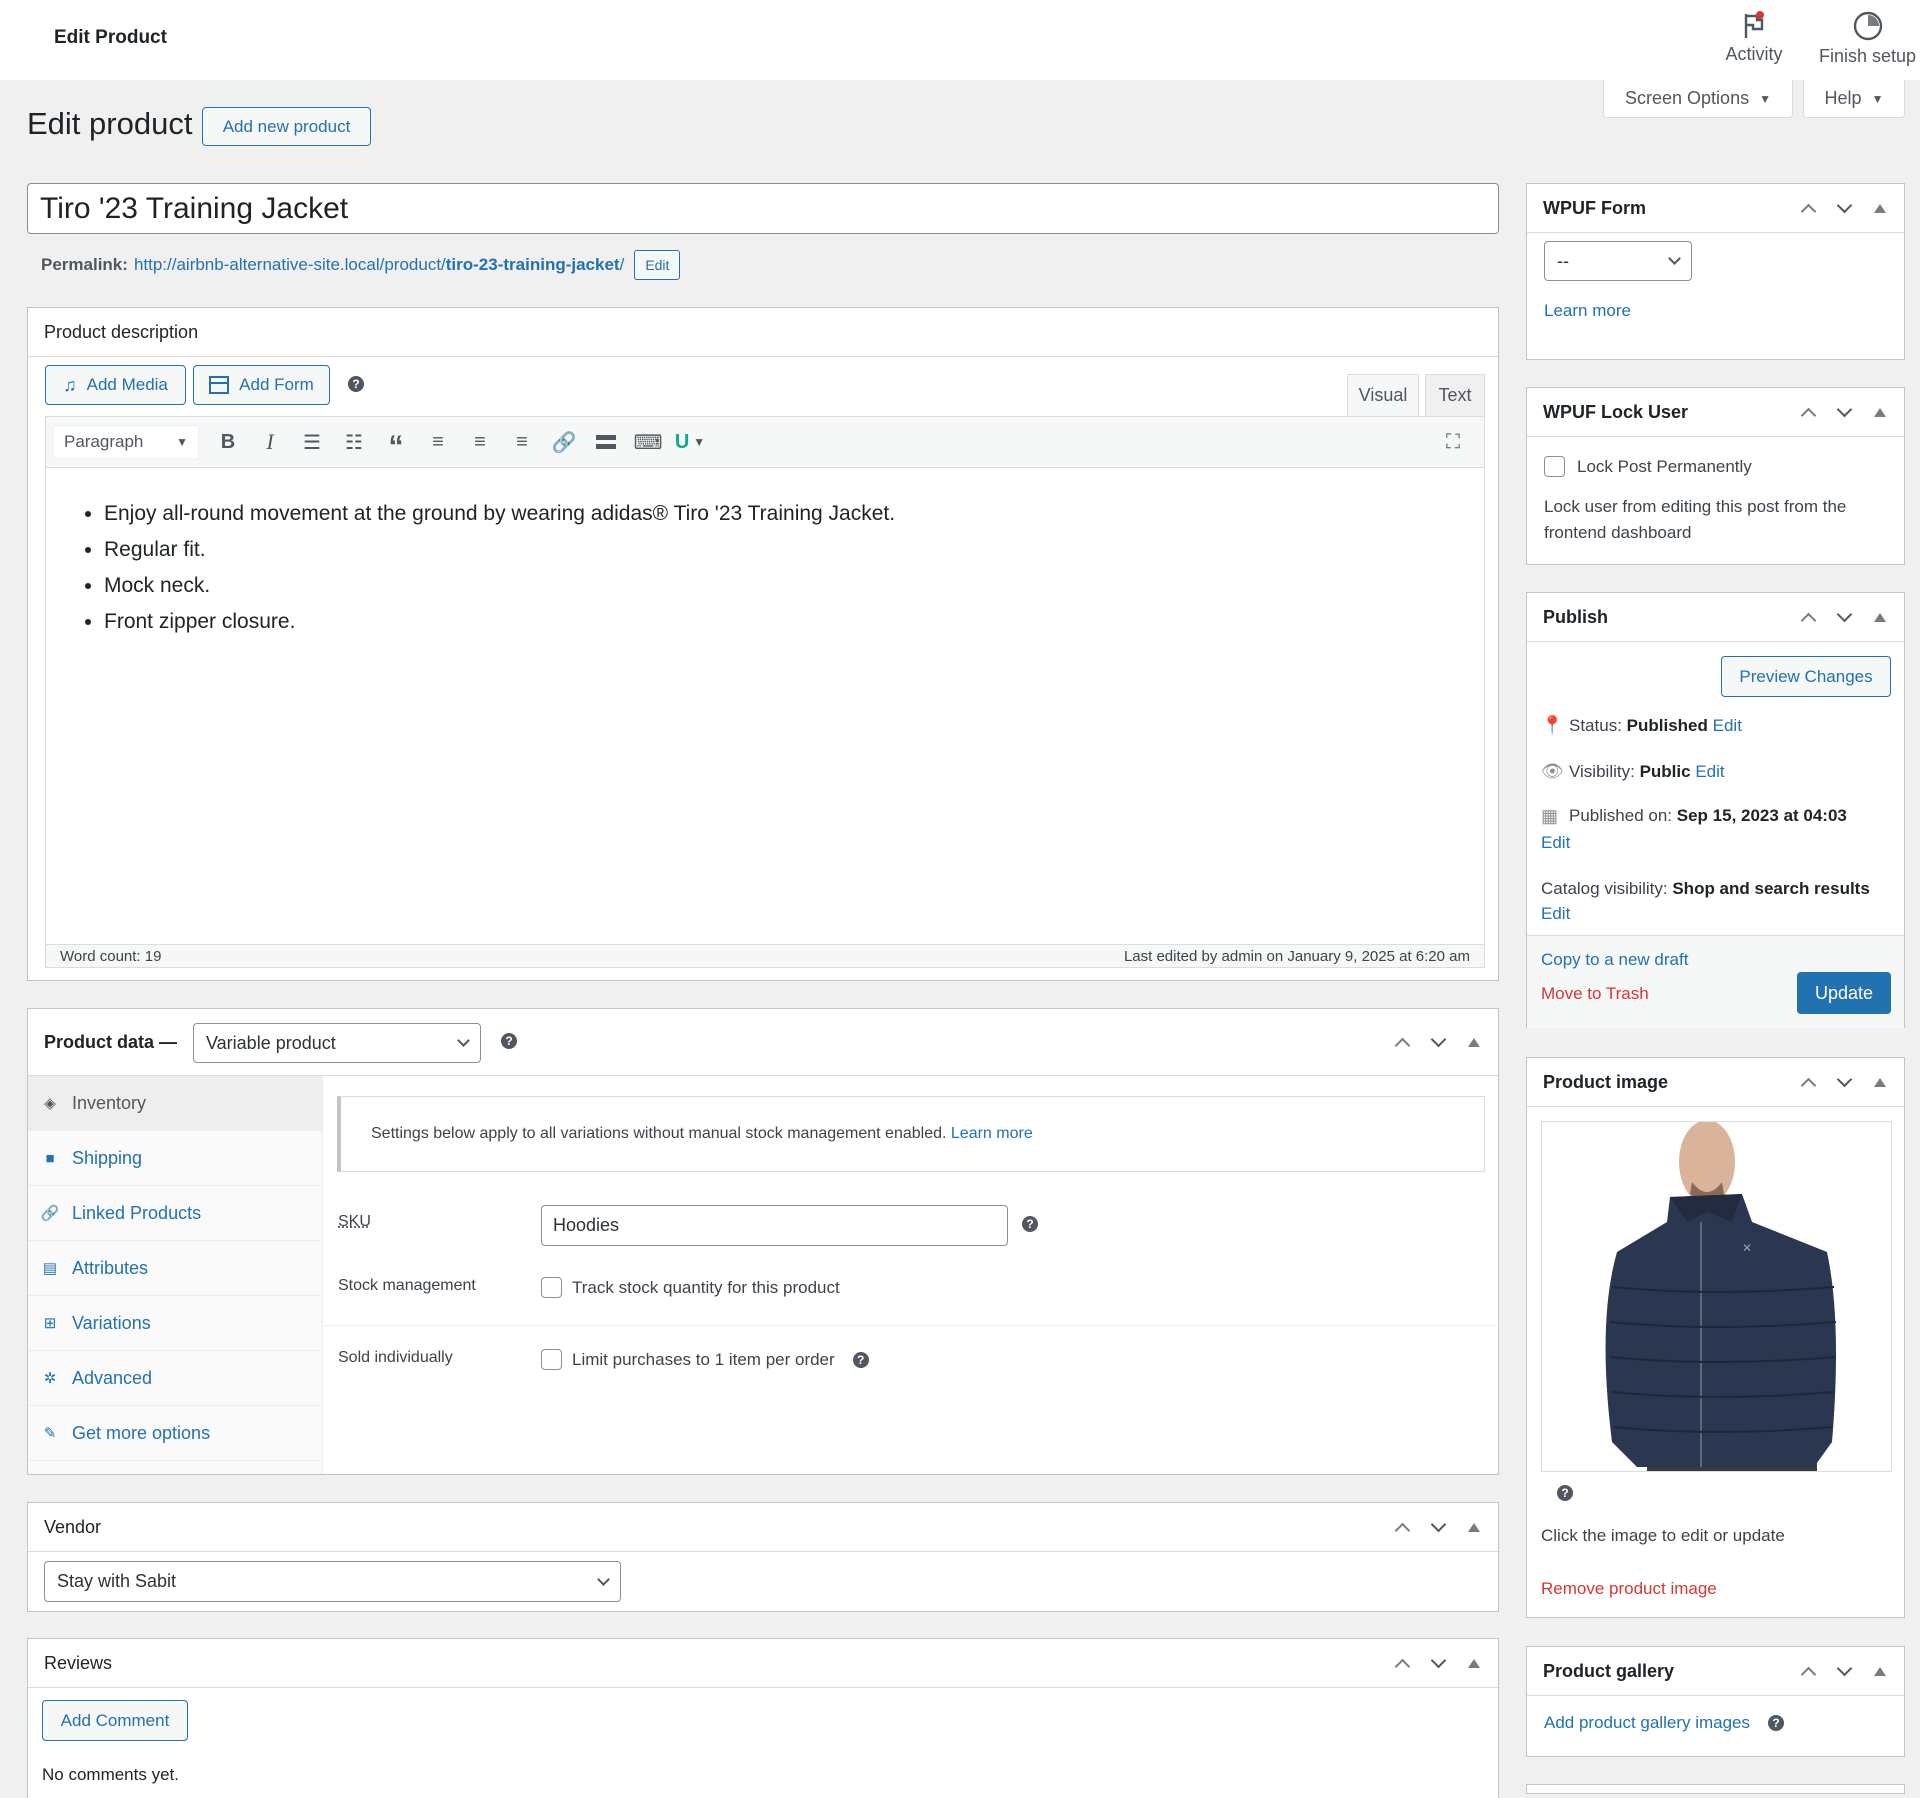 The width and height of the screenshot is (1920, 1798). Describe the element at coordinates (1555, 843) in the screenshot. I see `published-on-edit-link: Edit` at that location.